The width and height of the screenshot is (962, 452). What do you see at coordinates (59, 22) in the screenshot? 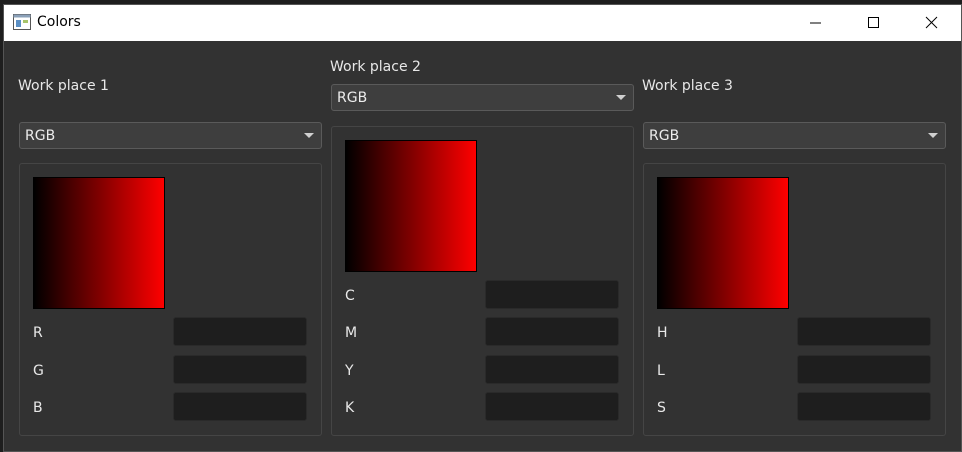
I see `window-title: Colors` at bounding box center [59, 22].